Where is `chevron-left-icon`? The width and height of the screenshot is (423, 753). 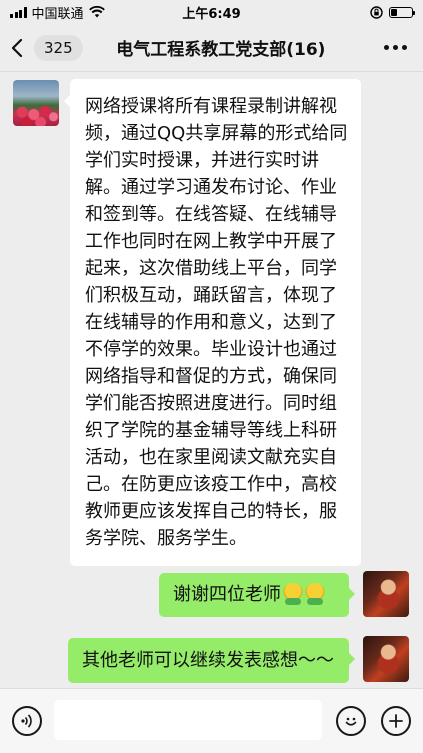
chevron-left-icon is located at coordinates (17, 47).